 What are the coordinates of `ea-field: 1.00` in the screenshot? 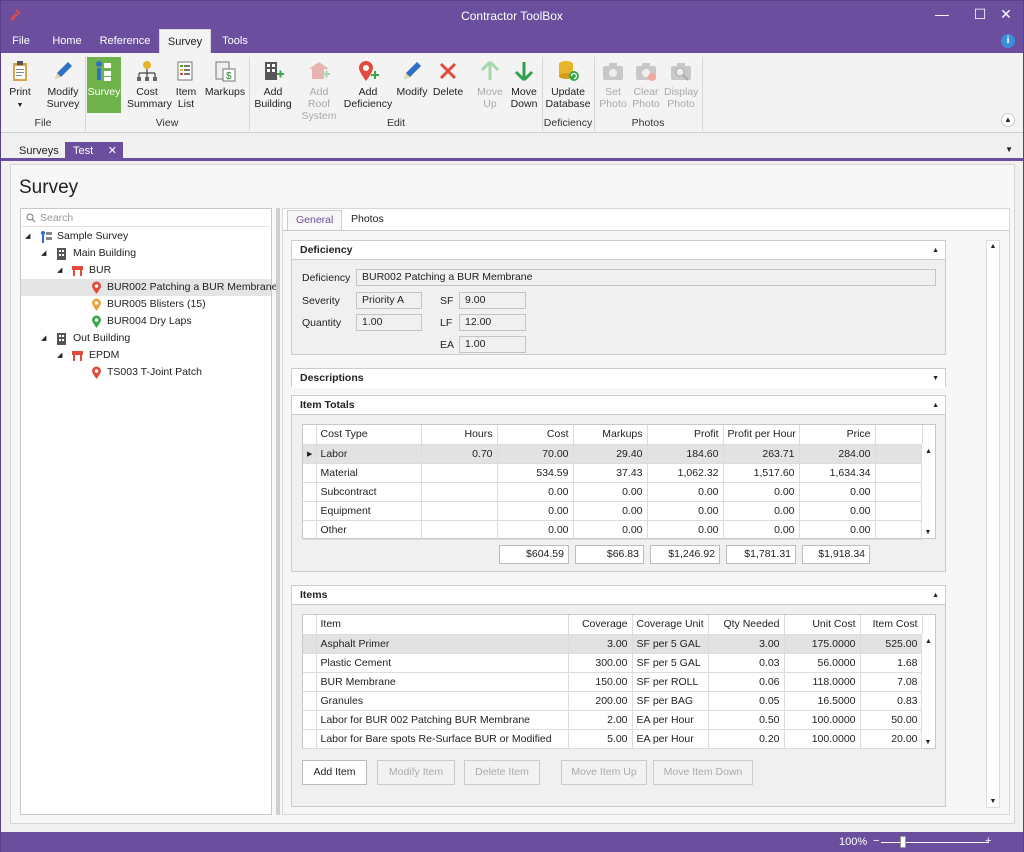 It's located at (492, 344).